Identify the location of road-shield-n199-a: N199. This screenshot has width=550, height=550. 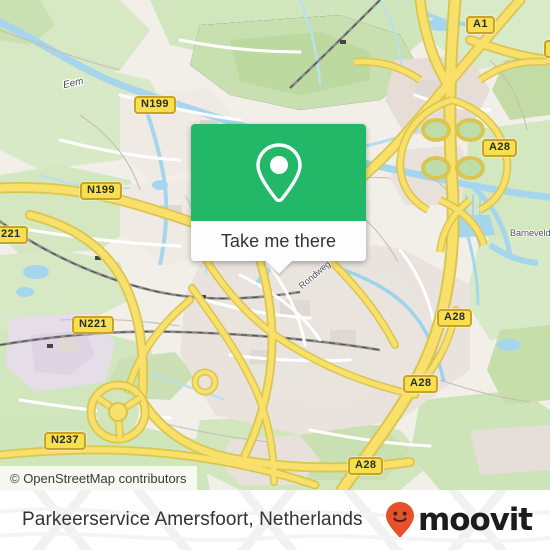
(155, 105).